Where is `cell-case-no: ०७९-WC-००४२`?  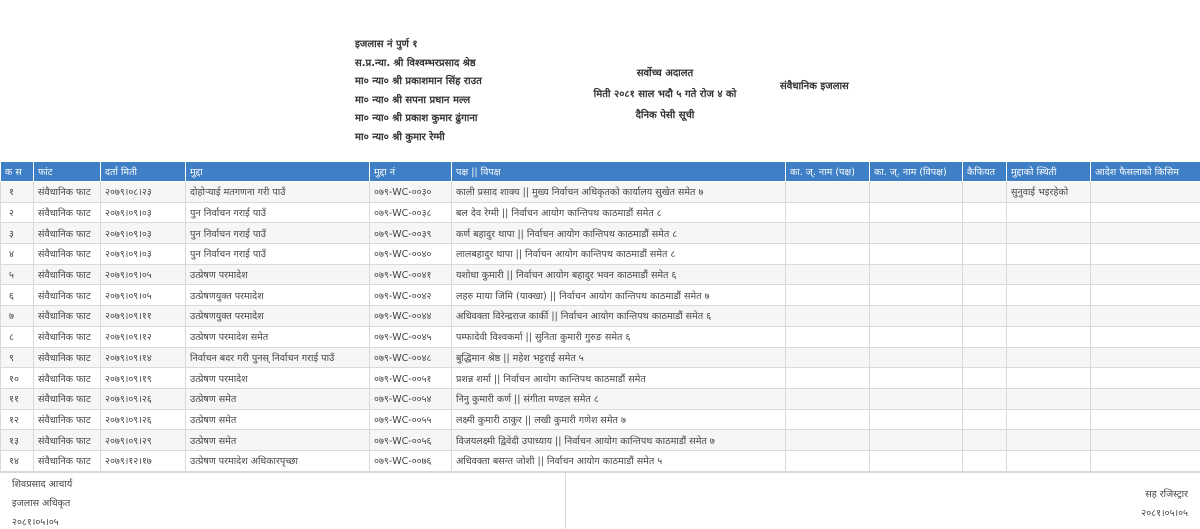 cell-case-no: ०७९-WC-००४२ is located at coordinates (410, 295).